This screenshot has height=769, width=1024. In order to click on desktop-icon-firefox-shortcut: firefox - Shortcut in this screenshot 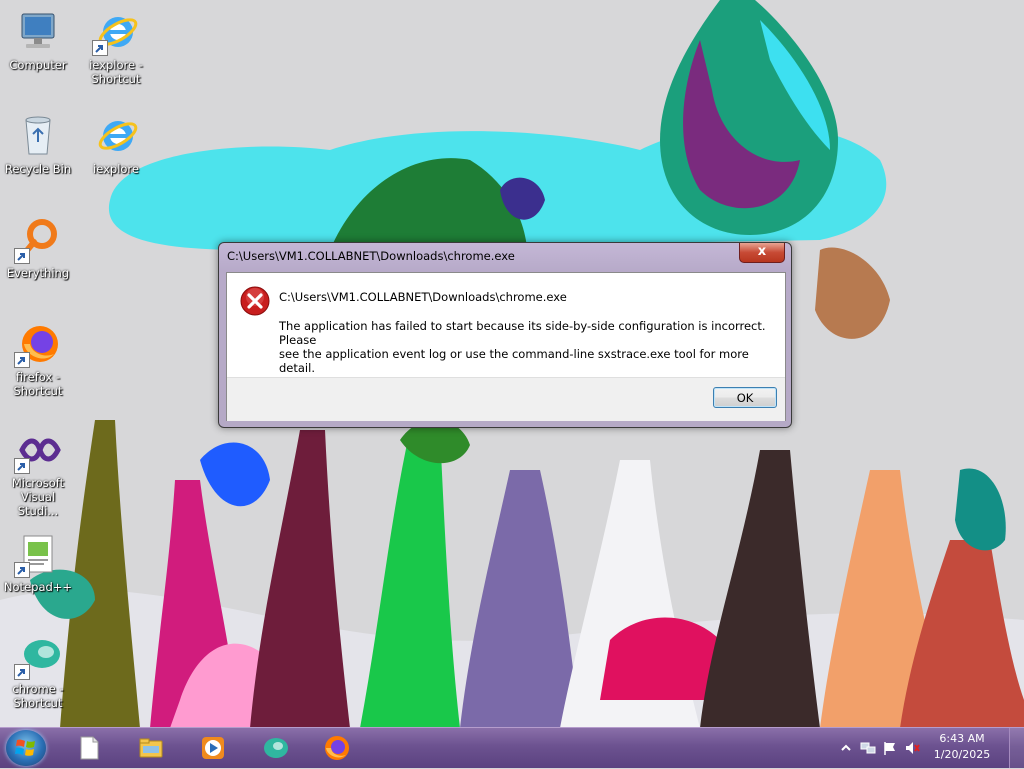, I will do `click(38, 359)`.